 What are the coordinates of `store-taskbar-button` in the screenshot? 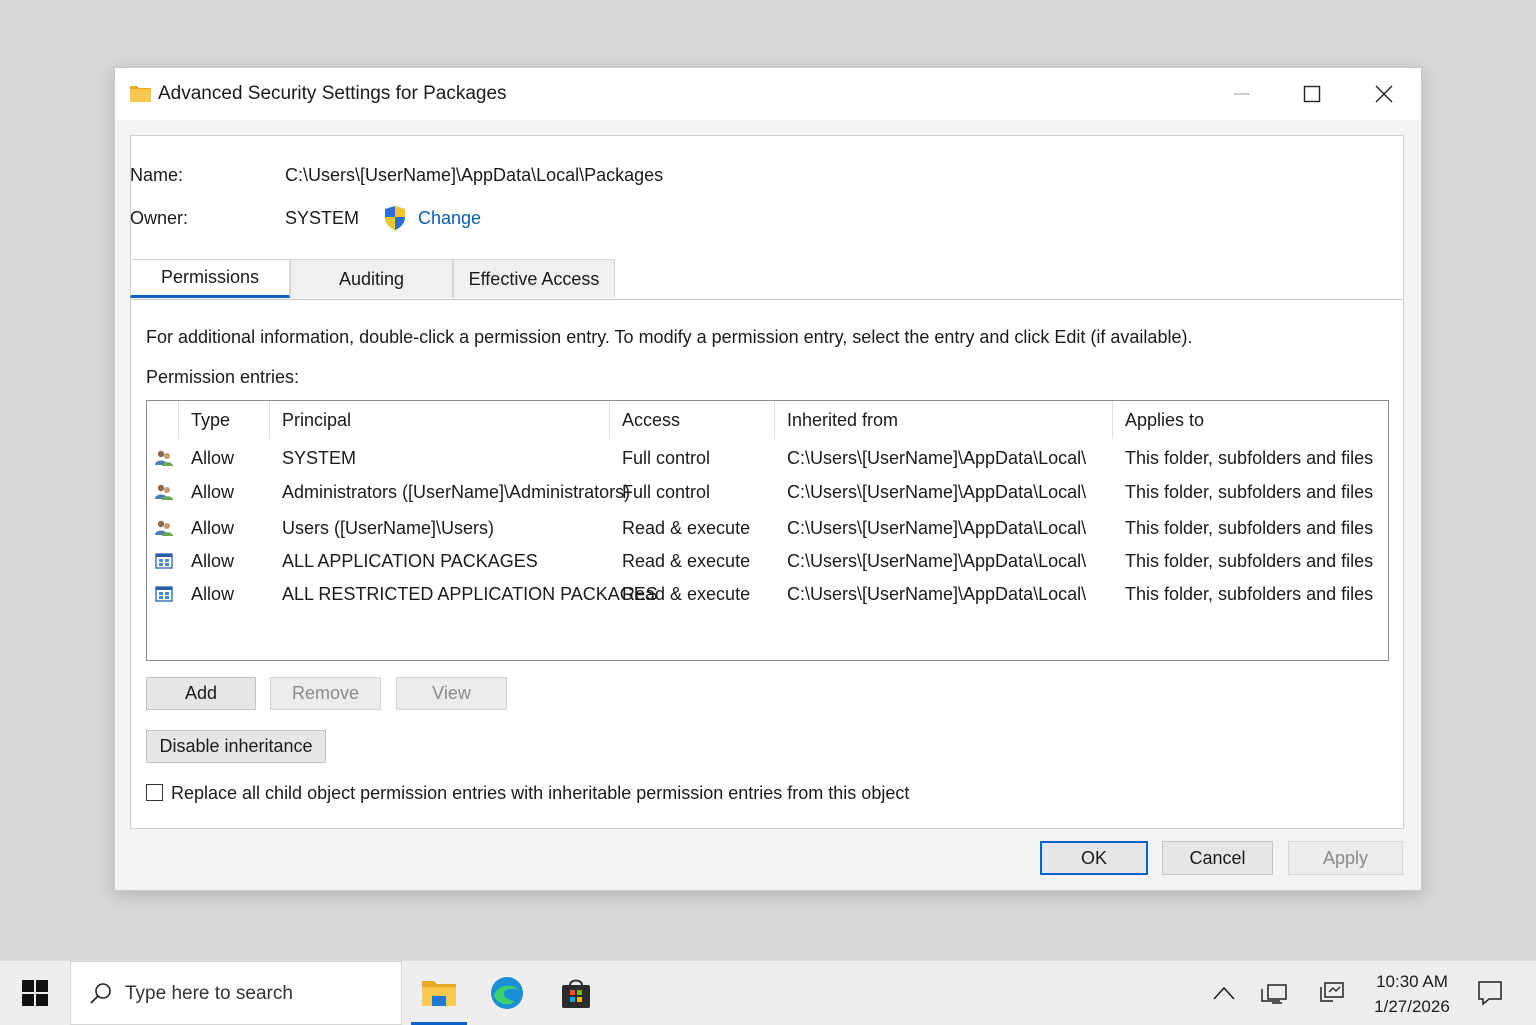 It's located at (576, 993).